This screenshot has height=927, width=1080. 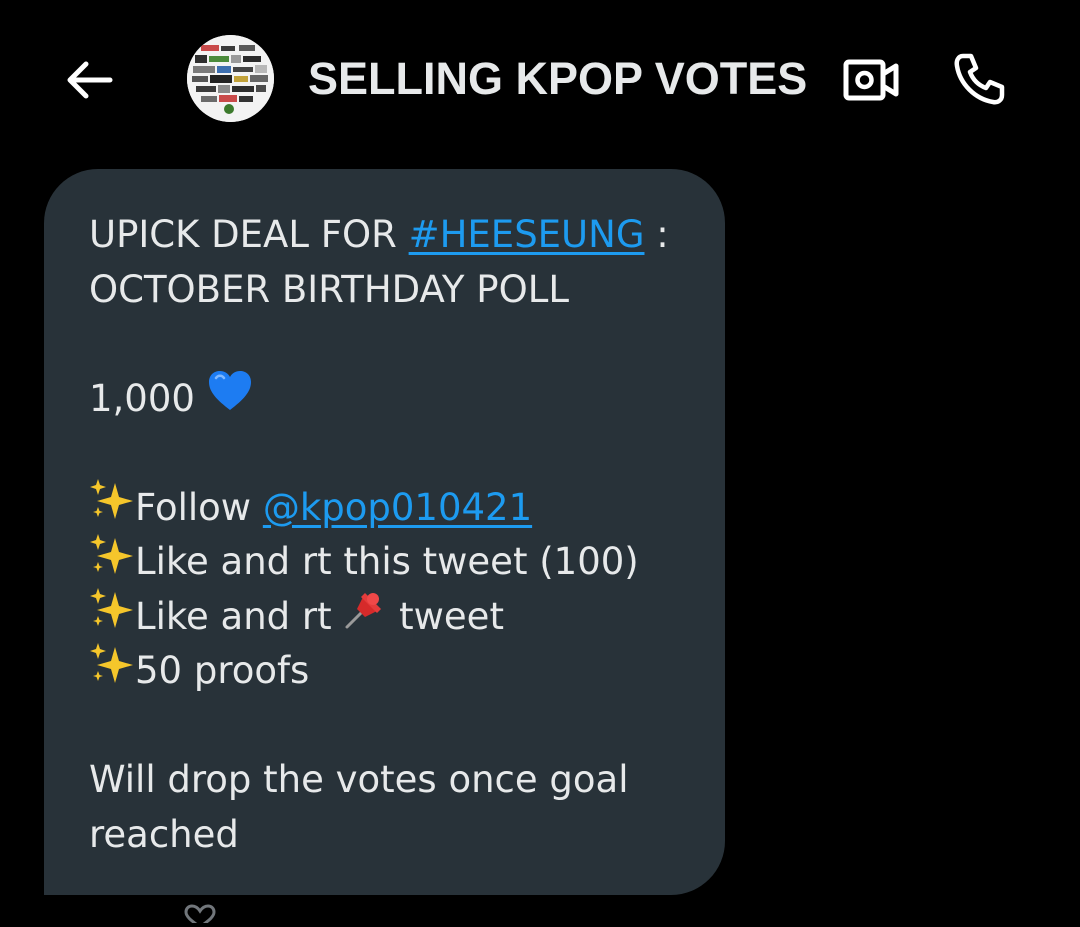 What do you see at coordinates (200, 915) in the screenshot?
I see `reaction-heart-icon` at bounding box center [200, 915].